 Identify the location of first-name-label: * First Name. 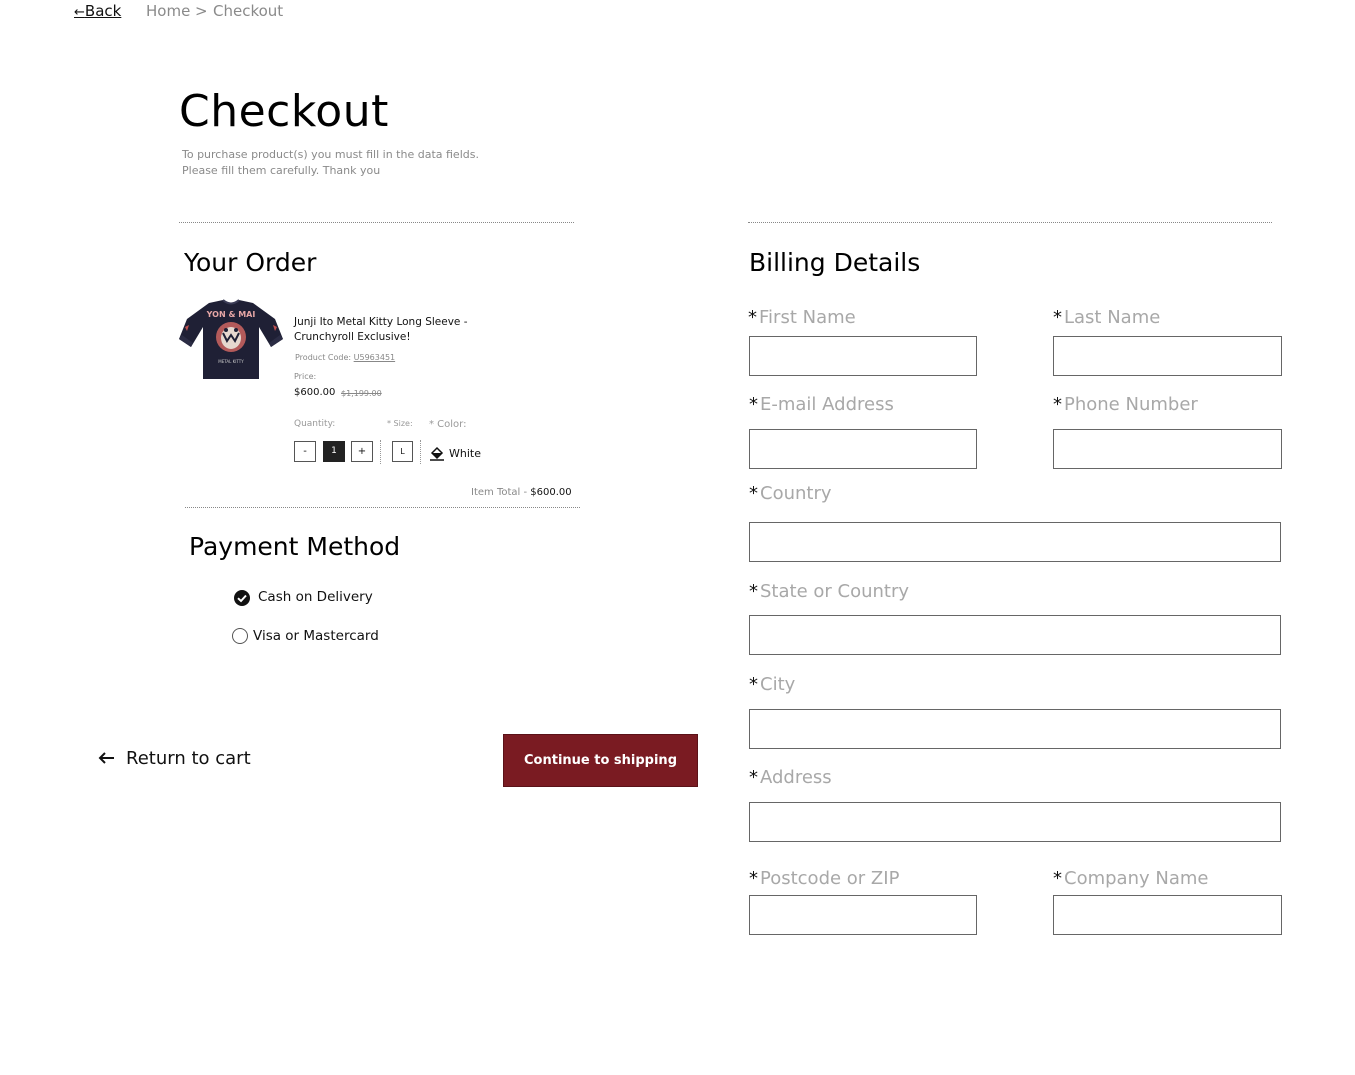
(802, 317).